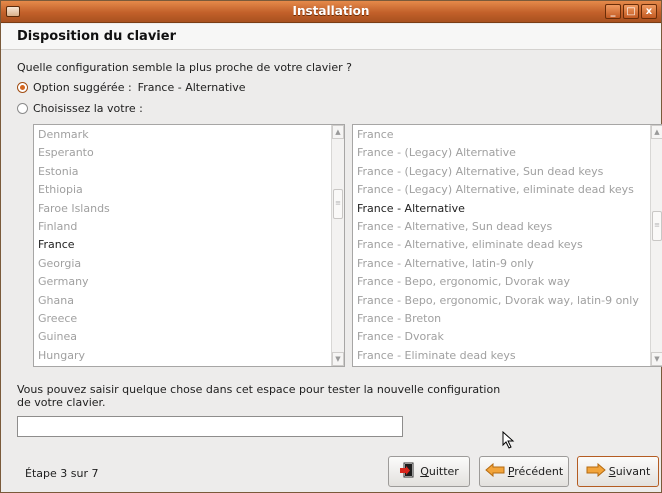  I want to click on suggested-option-radio: Option suggérée : France - Alternative, so click(131, 87).